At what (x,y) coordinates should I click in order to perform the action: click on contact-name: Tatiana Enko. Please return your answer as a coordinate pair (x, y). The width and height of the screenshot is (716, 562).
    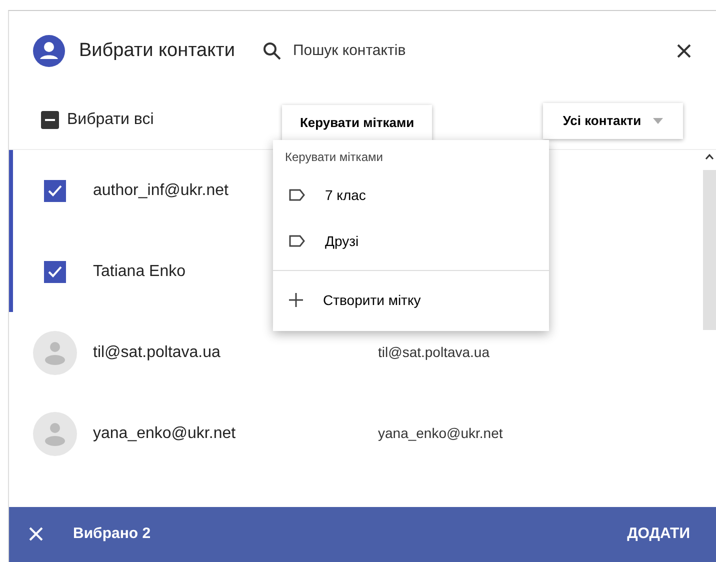
    Looking at the image, I should click on (139, 271).